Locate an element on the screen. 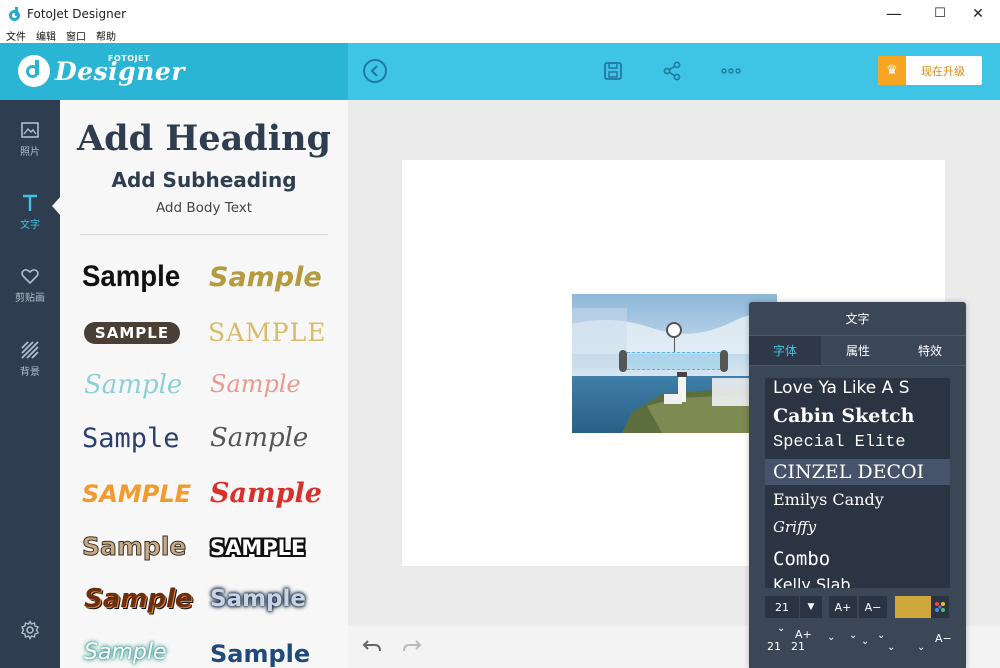 The width and height of the screenshot is (1000, 668). tab-properties: 属性 is located at coordinates (858, 351).